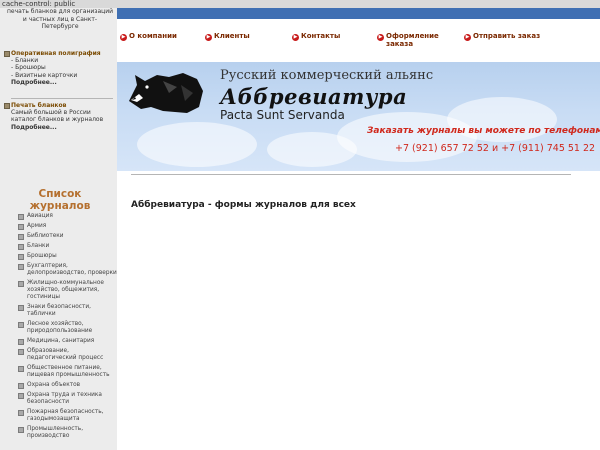  Describe the element at coordinates (67, 256) in the screenshot. I see `journal-item: Брошюры` at that location.